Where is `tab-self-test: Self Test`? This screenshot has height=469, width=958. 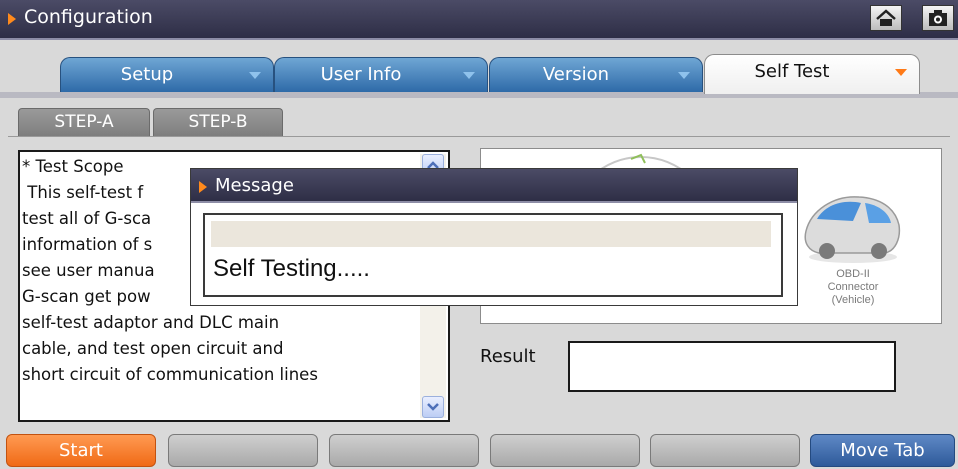
tab-self-test: Self Test is located at coordinates (812, 74).